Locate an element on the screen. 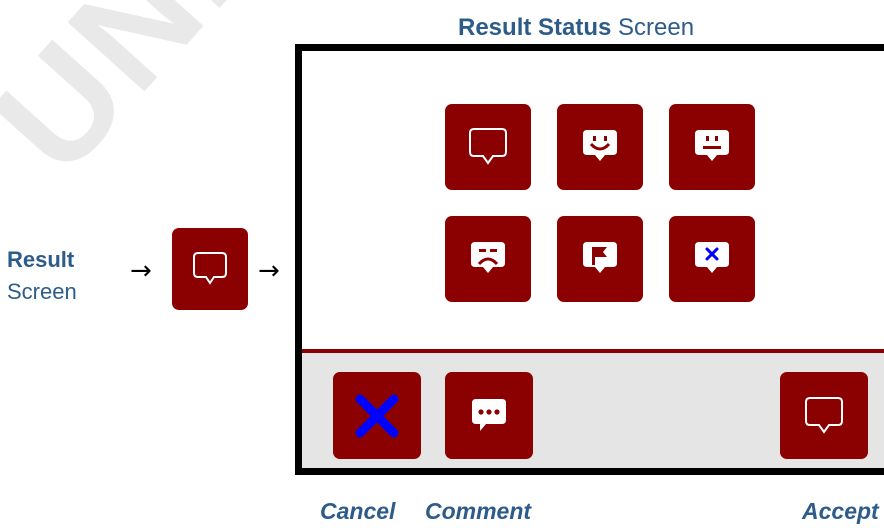 Image resolution: width=884 pixels, height=531 pixels. x-mark-bubble-icon is located at coordinates (712, 257).